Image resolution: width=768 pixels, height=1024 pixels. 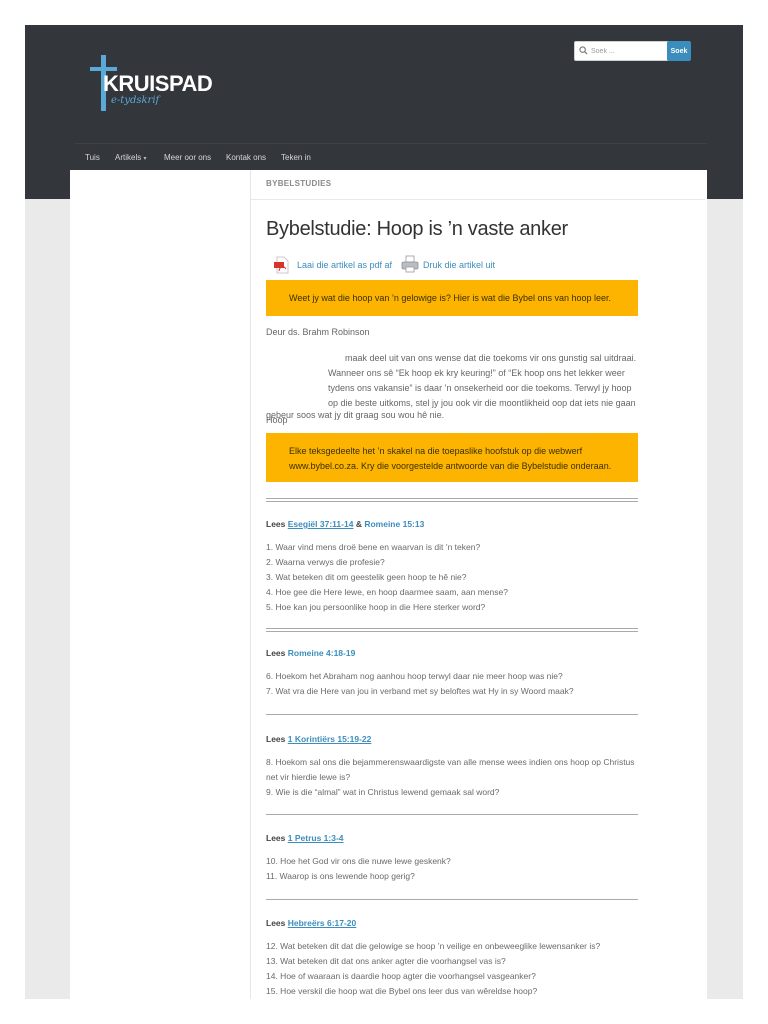 I want to click on scripture-link: Romeine 4:18-19, so click(x=322, y=653).